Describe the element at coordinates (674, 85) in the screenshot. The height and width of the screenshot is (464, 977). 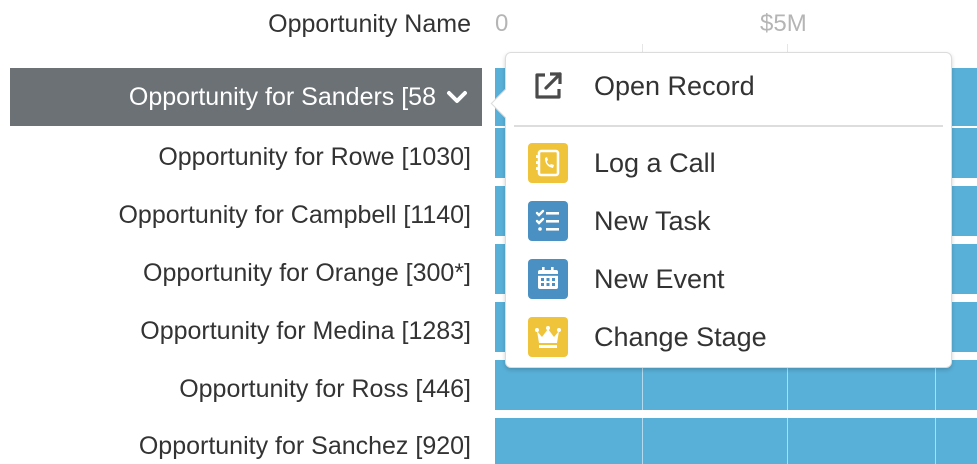
I see `menu-item-label: Open Record` at that location.